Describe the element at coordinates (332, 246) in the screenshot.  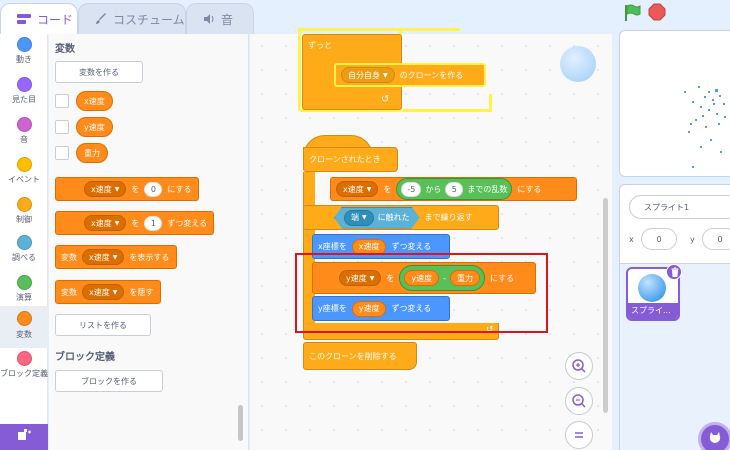
I see `change-x-pre: x座標を` at that location.